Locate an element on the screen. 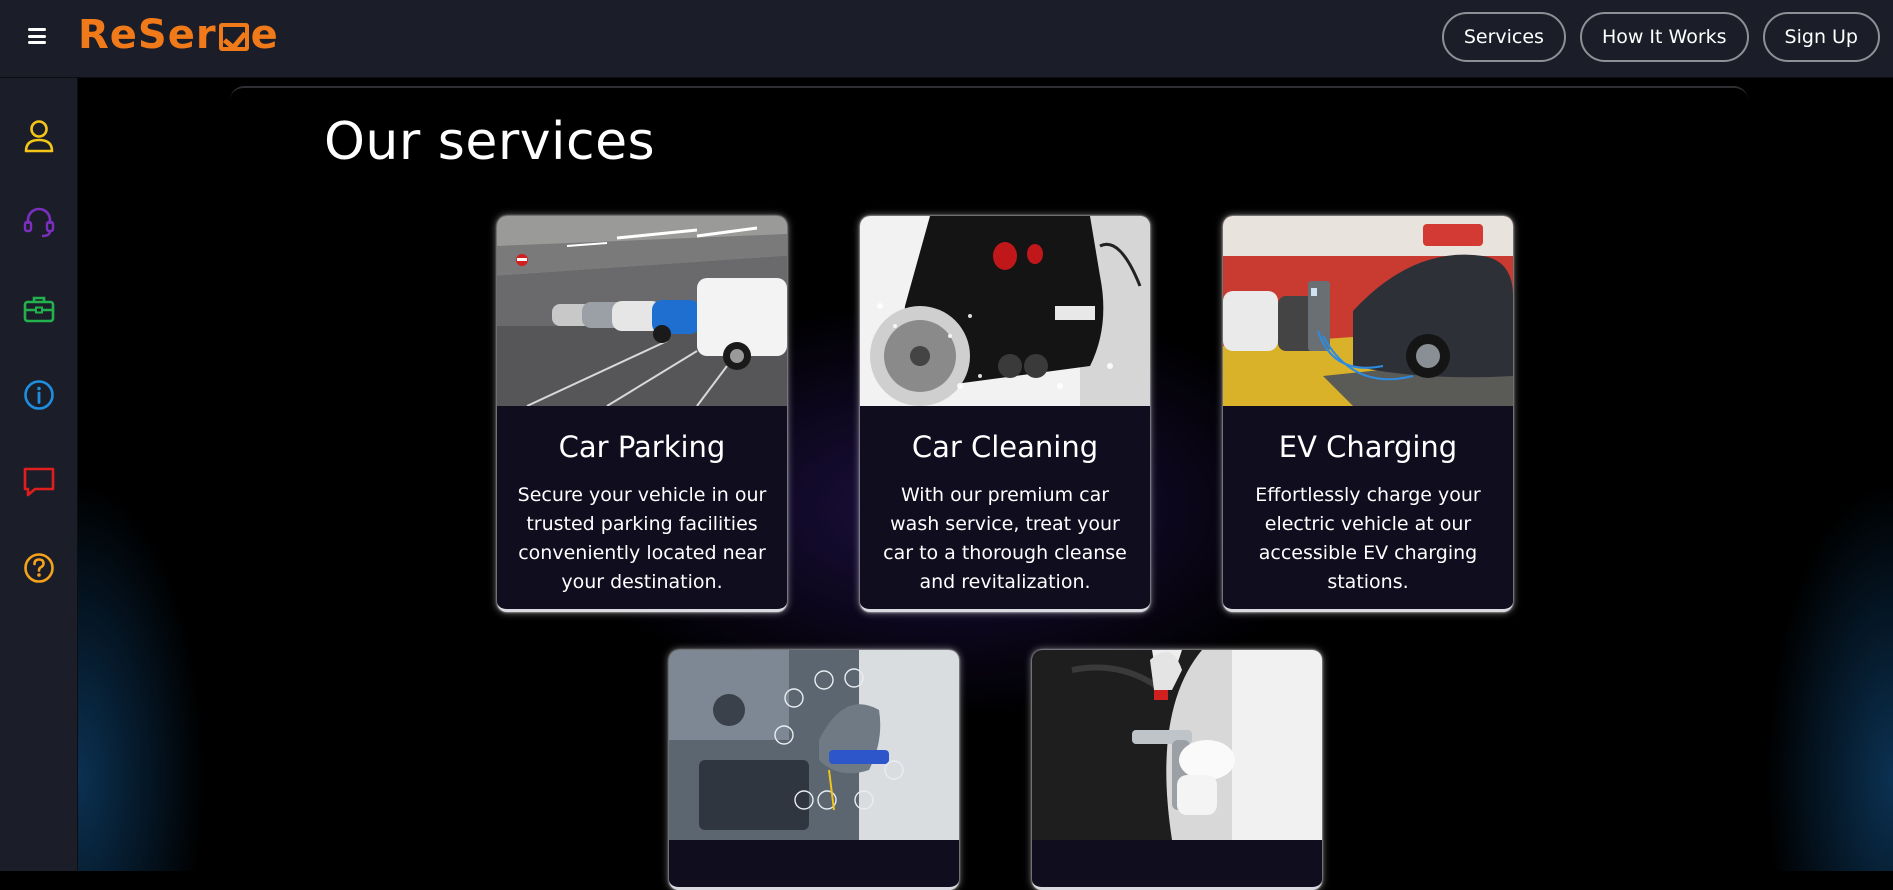 The width and height of the screenshot is (1893, 890). top-navbar: ReSer e Services How It Works Sign Up is located at coordinates (946, 39).